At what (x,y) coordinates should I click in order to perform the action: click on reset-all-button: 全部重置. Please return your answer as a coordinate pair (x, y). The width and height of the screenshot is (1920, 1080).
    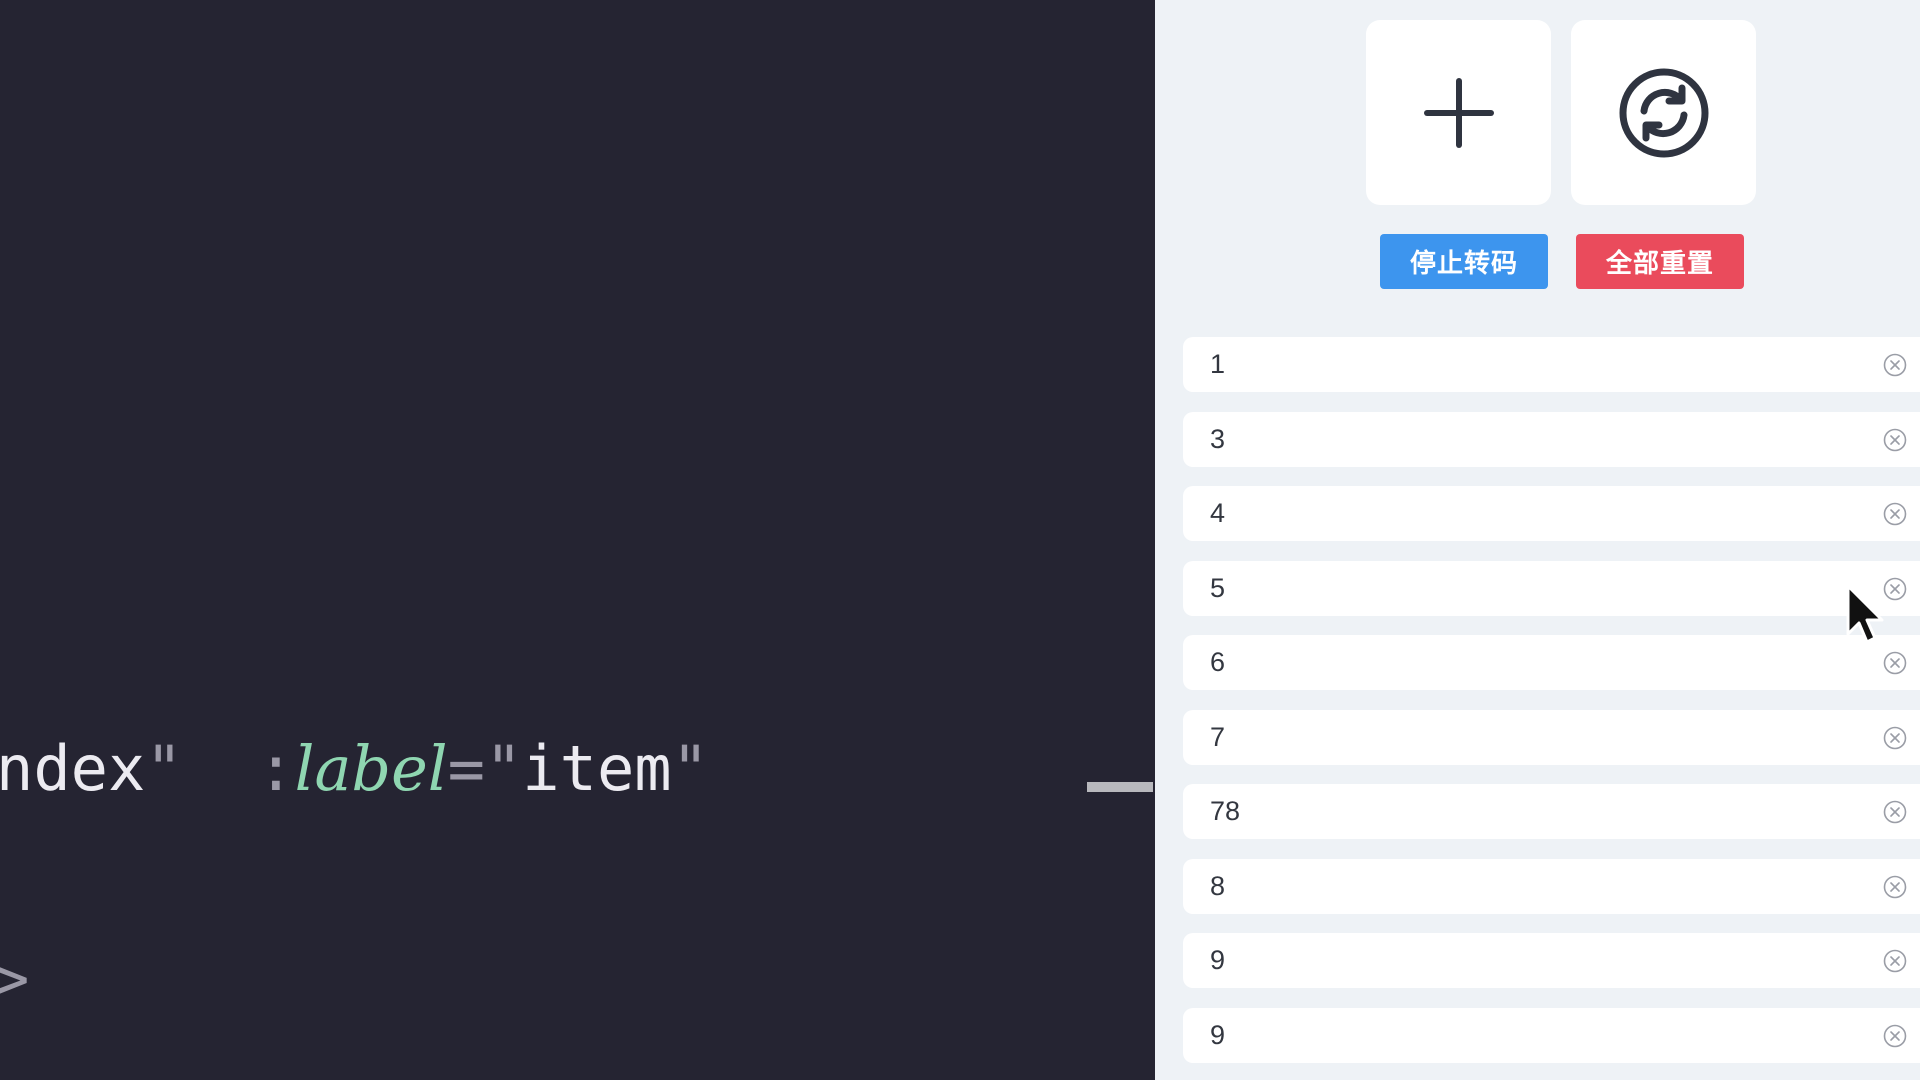
    Looking at the image, I should click on (1660, 261).